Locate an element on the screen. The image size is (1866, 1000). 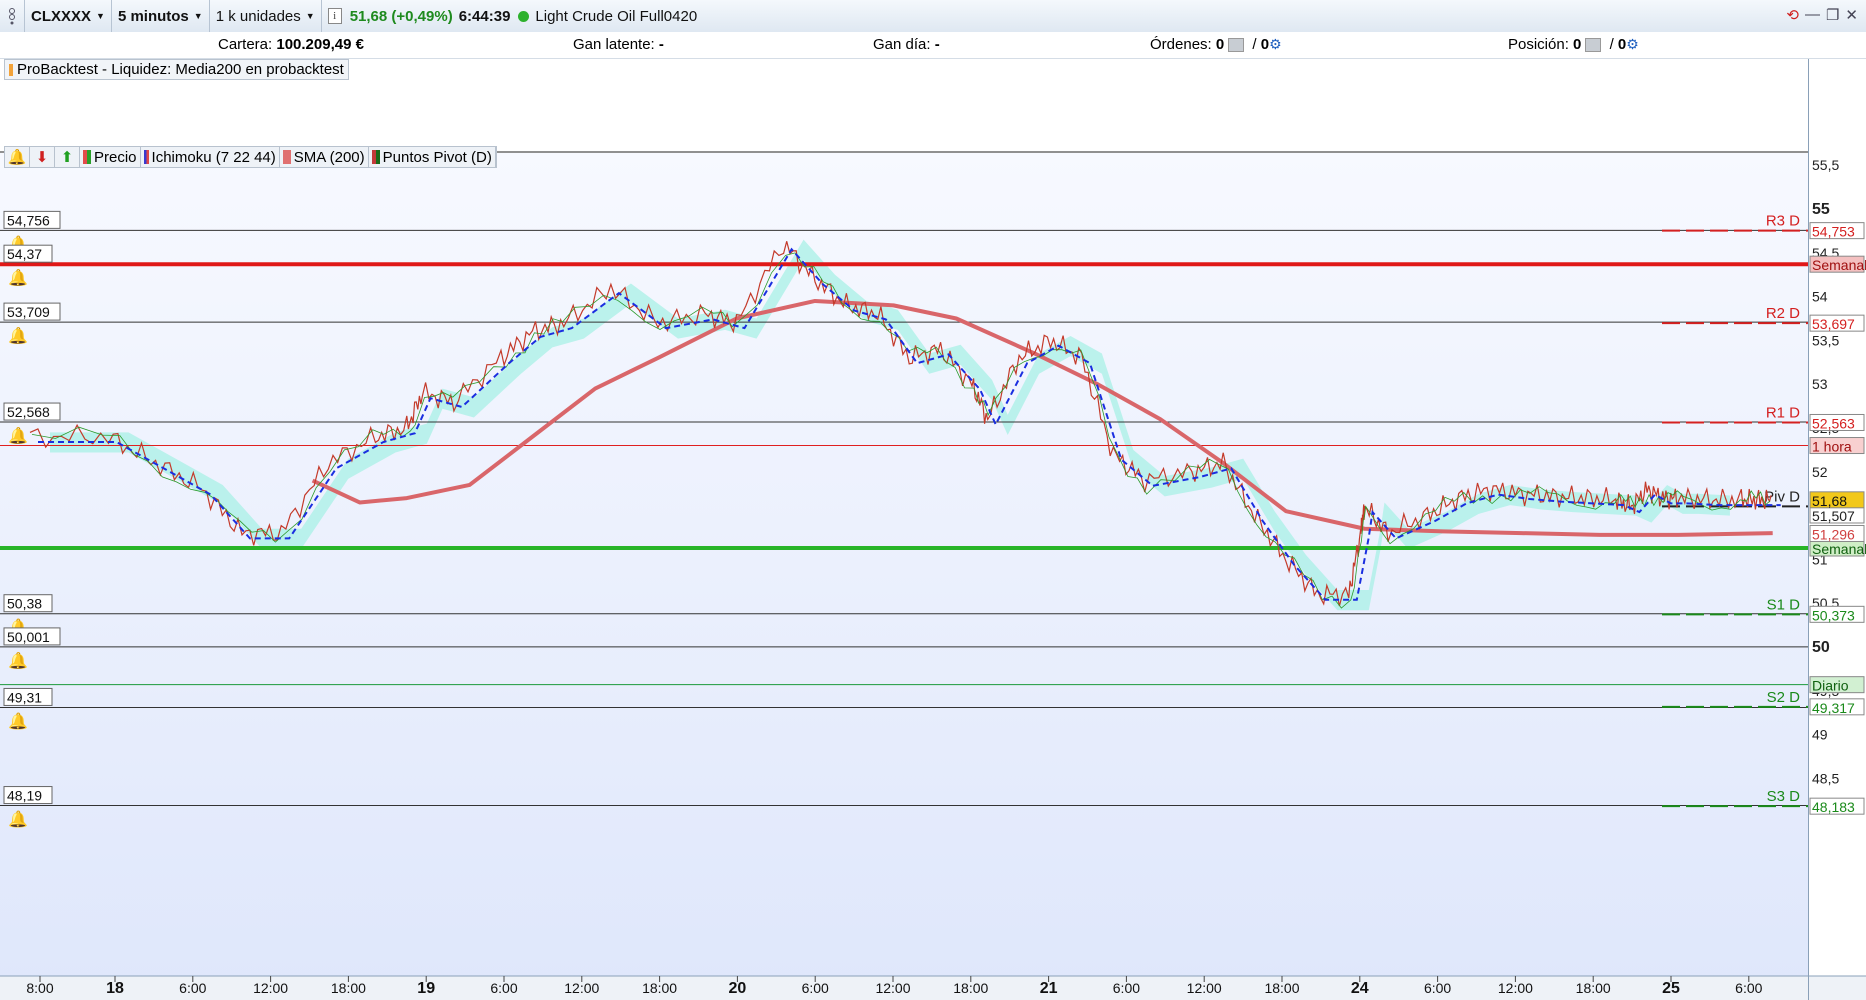
cartera-value: 100.209,49 € is located at coordinates (320, 44).